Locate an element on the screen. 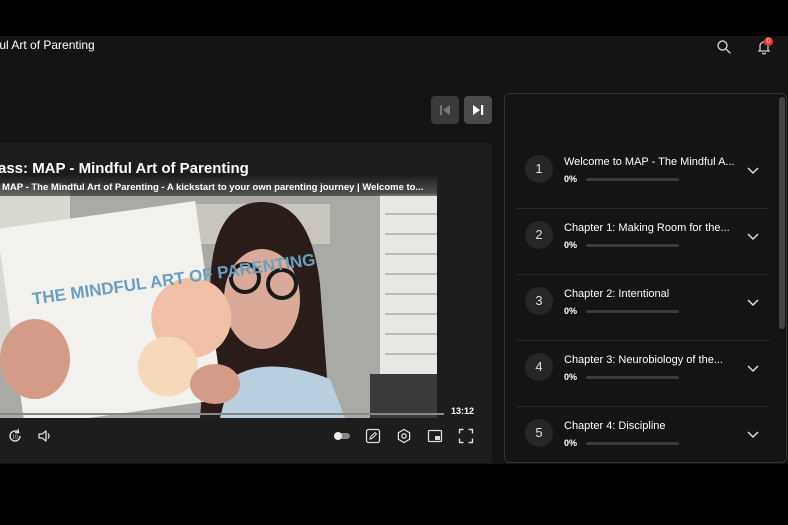 This screenshot has height=525, width=788. notification-badge: 0 is located at coordinates (768, 41).